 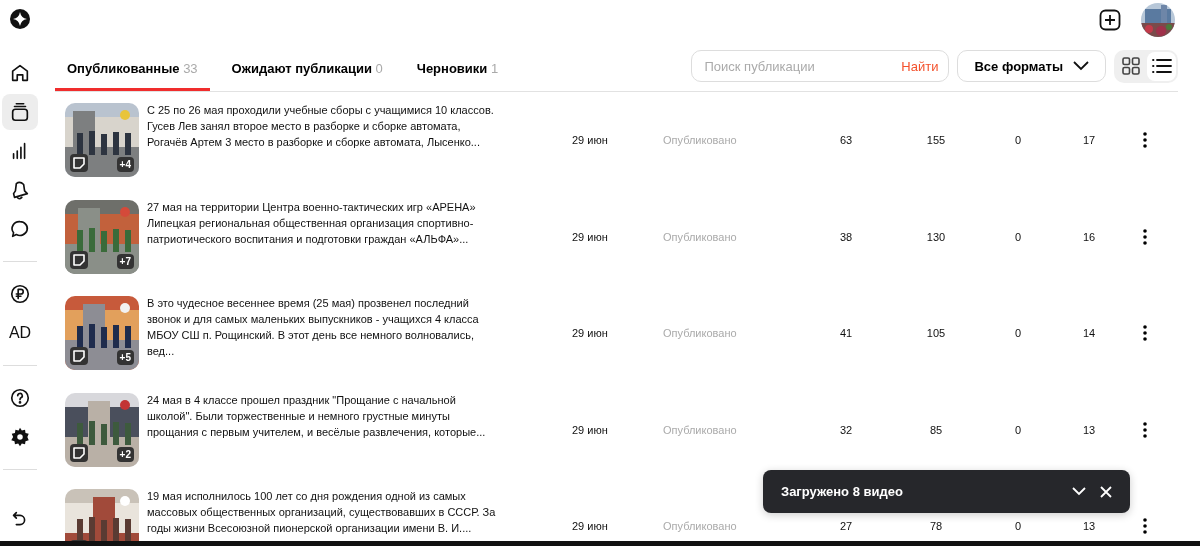 What do you see at coordinates (936, 429) in the screenshot?
I see `stat-value: 85` at bounding box center [936, 429].